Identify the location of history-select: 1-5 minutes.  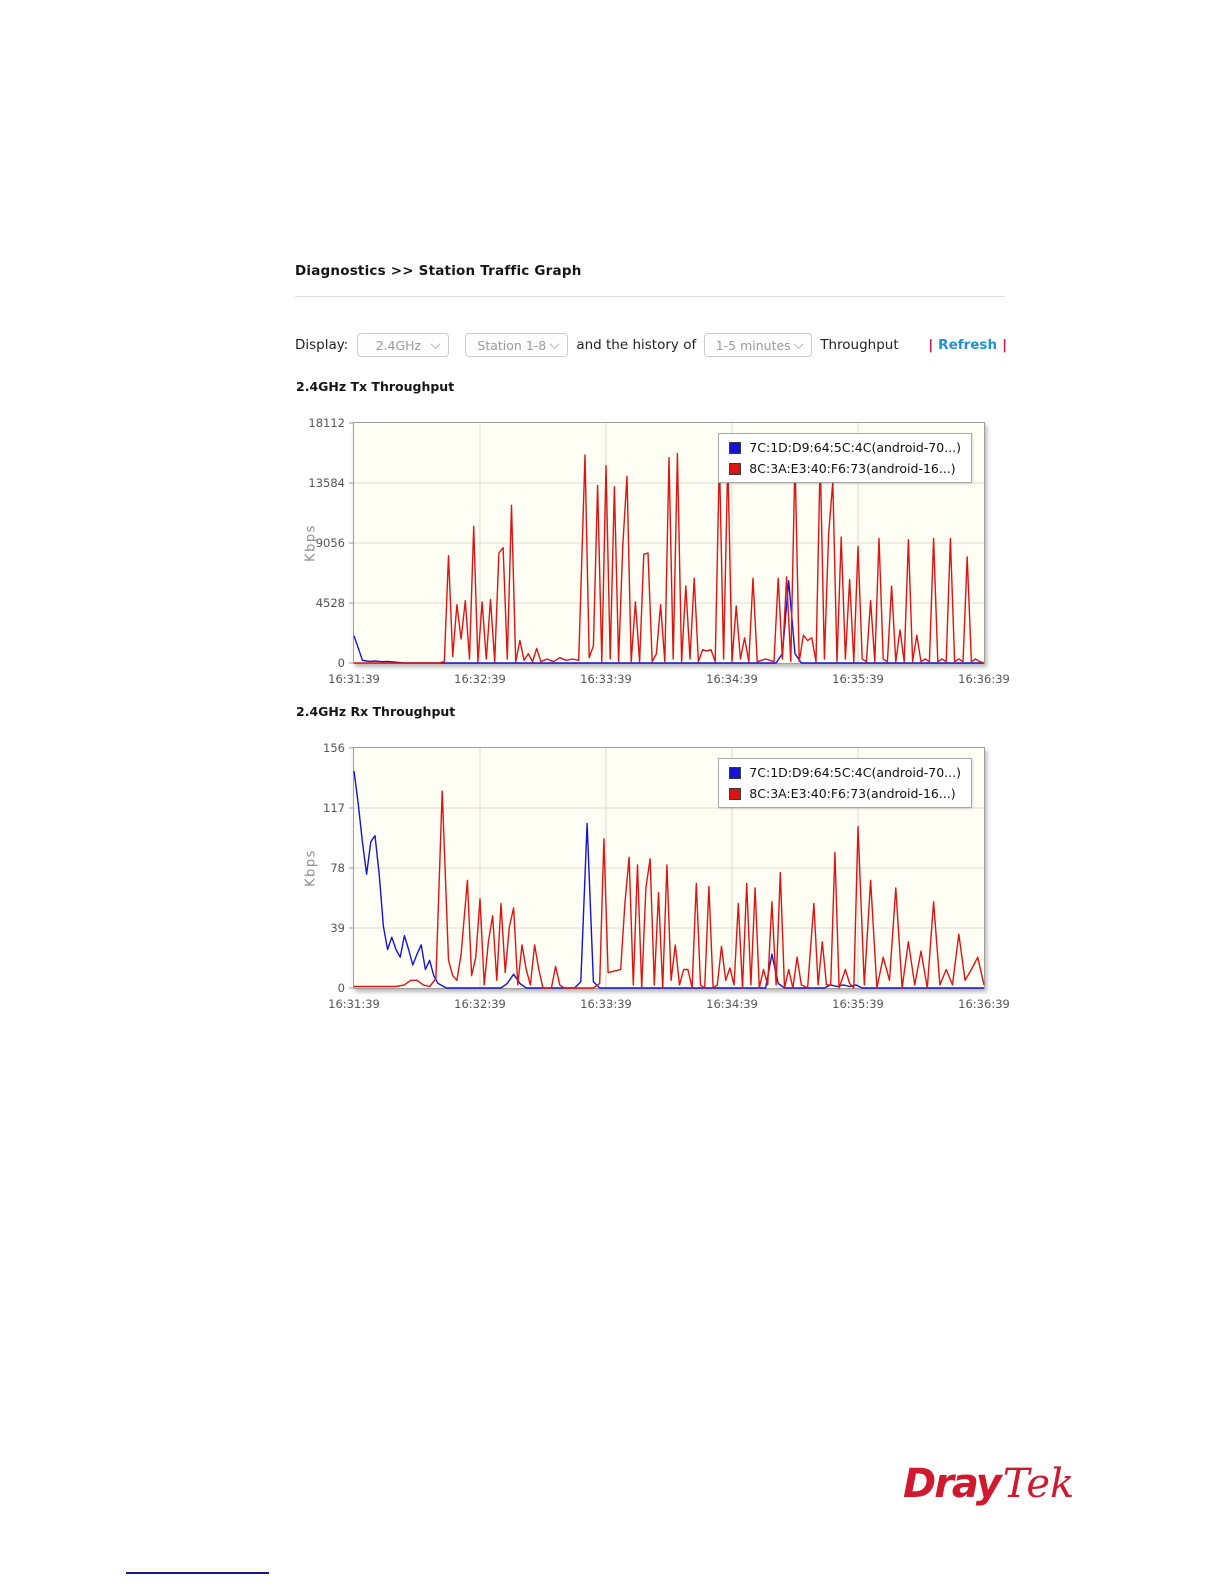
(758, 345).